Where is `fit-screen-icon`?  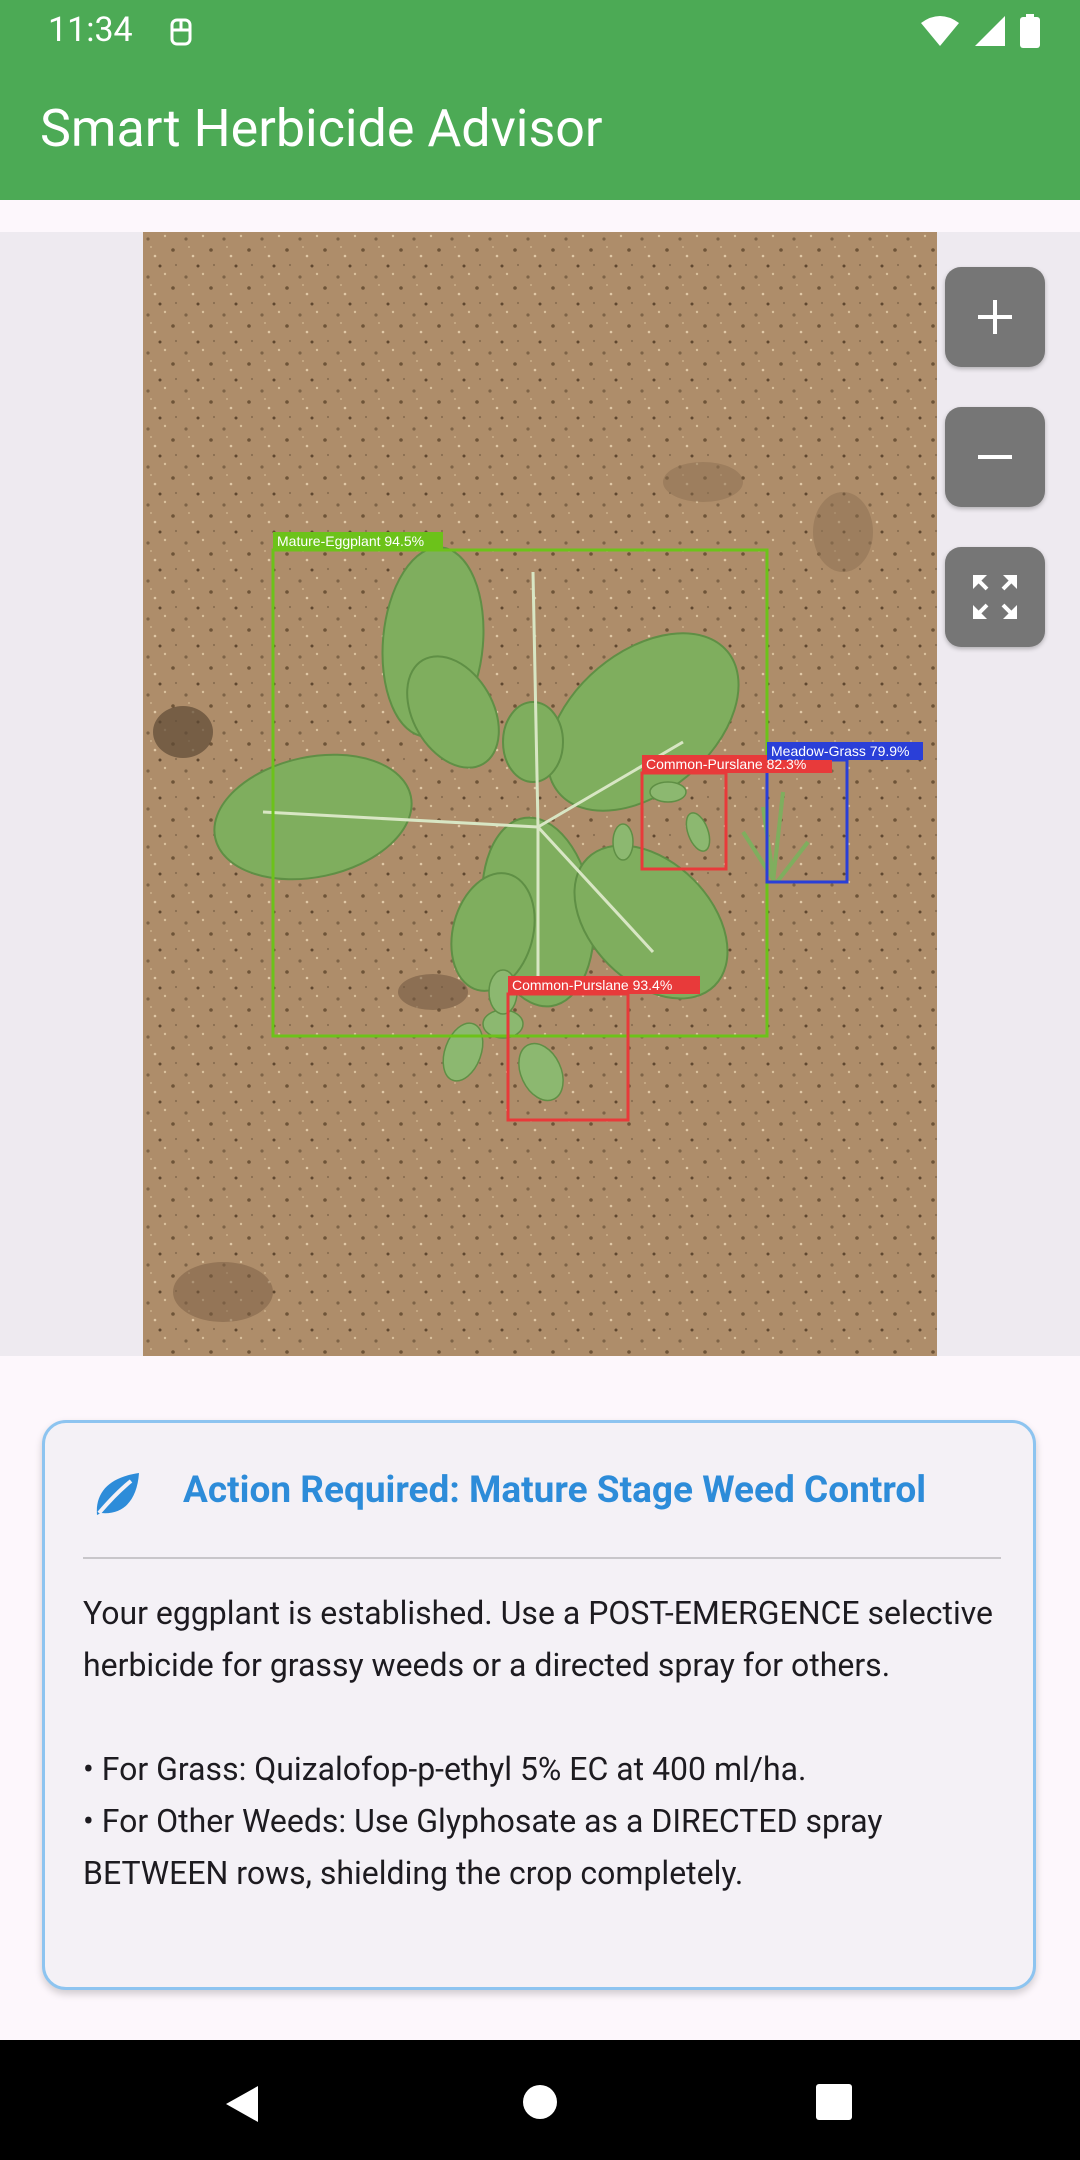
fit-screen-icon is located at coordinates (995, 597).